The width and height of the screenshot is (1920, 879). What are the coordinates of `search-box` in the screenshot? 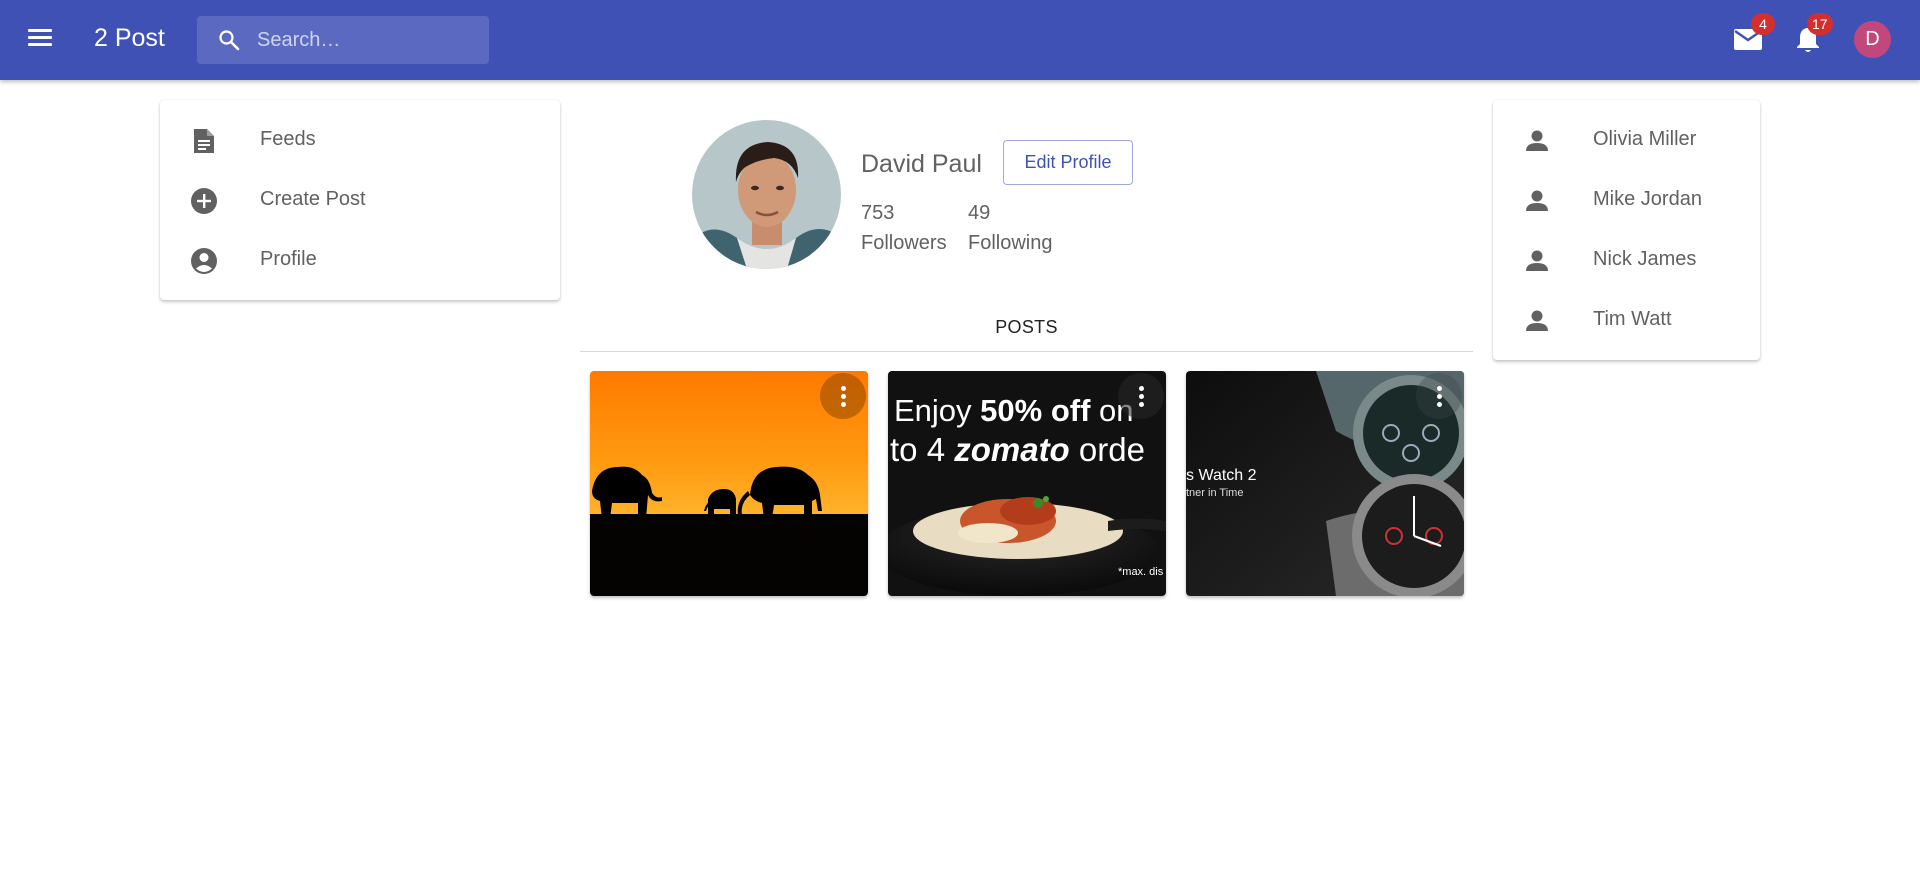 It's located at (343, 40).